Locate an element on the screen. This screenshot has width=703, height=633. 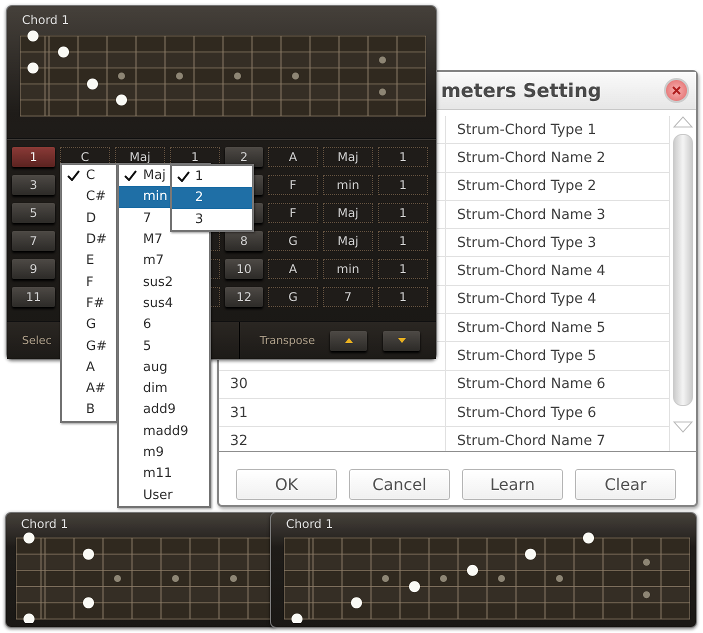
menu-item: dim is located at coordinates (164, 389).